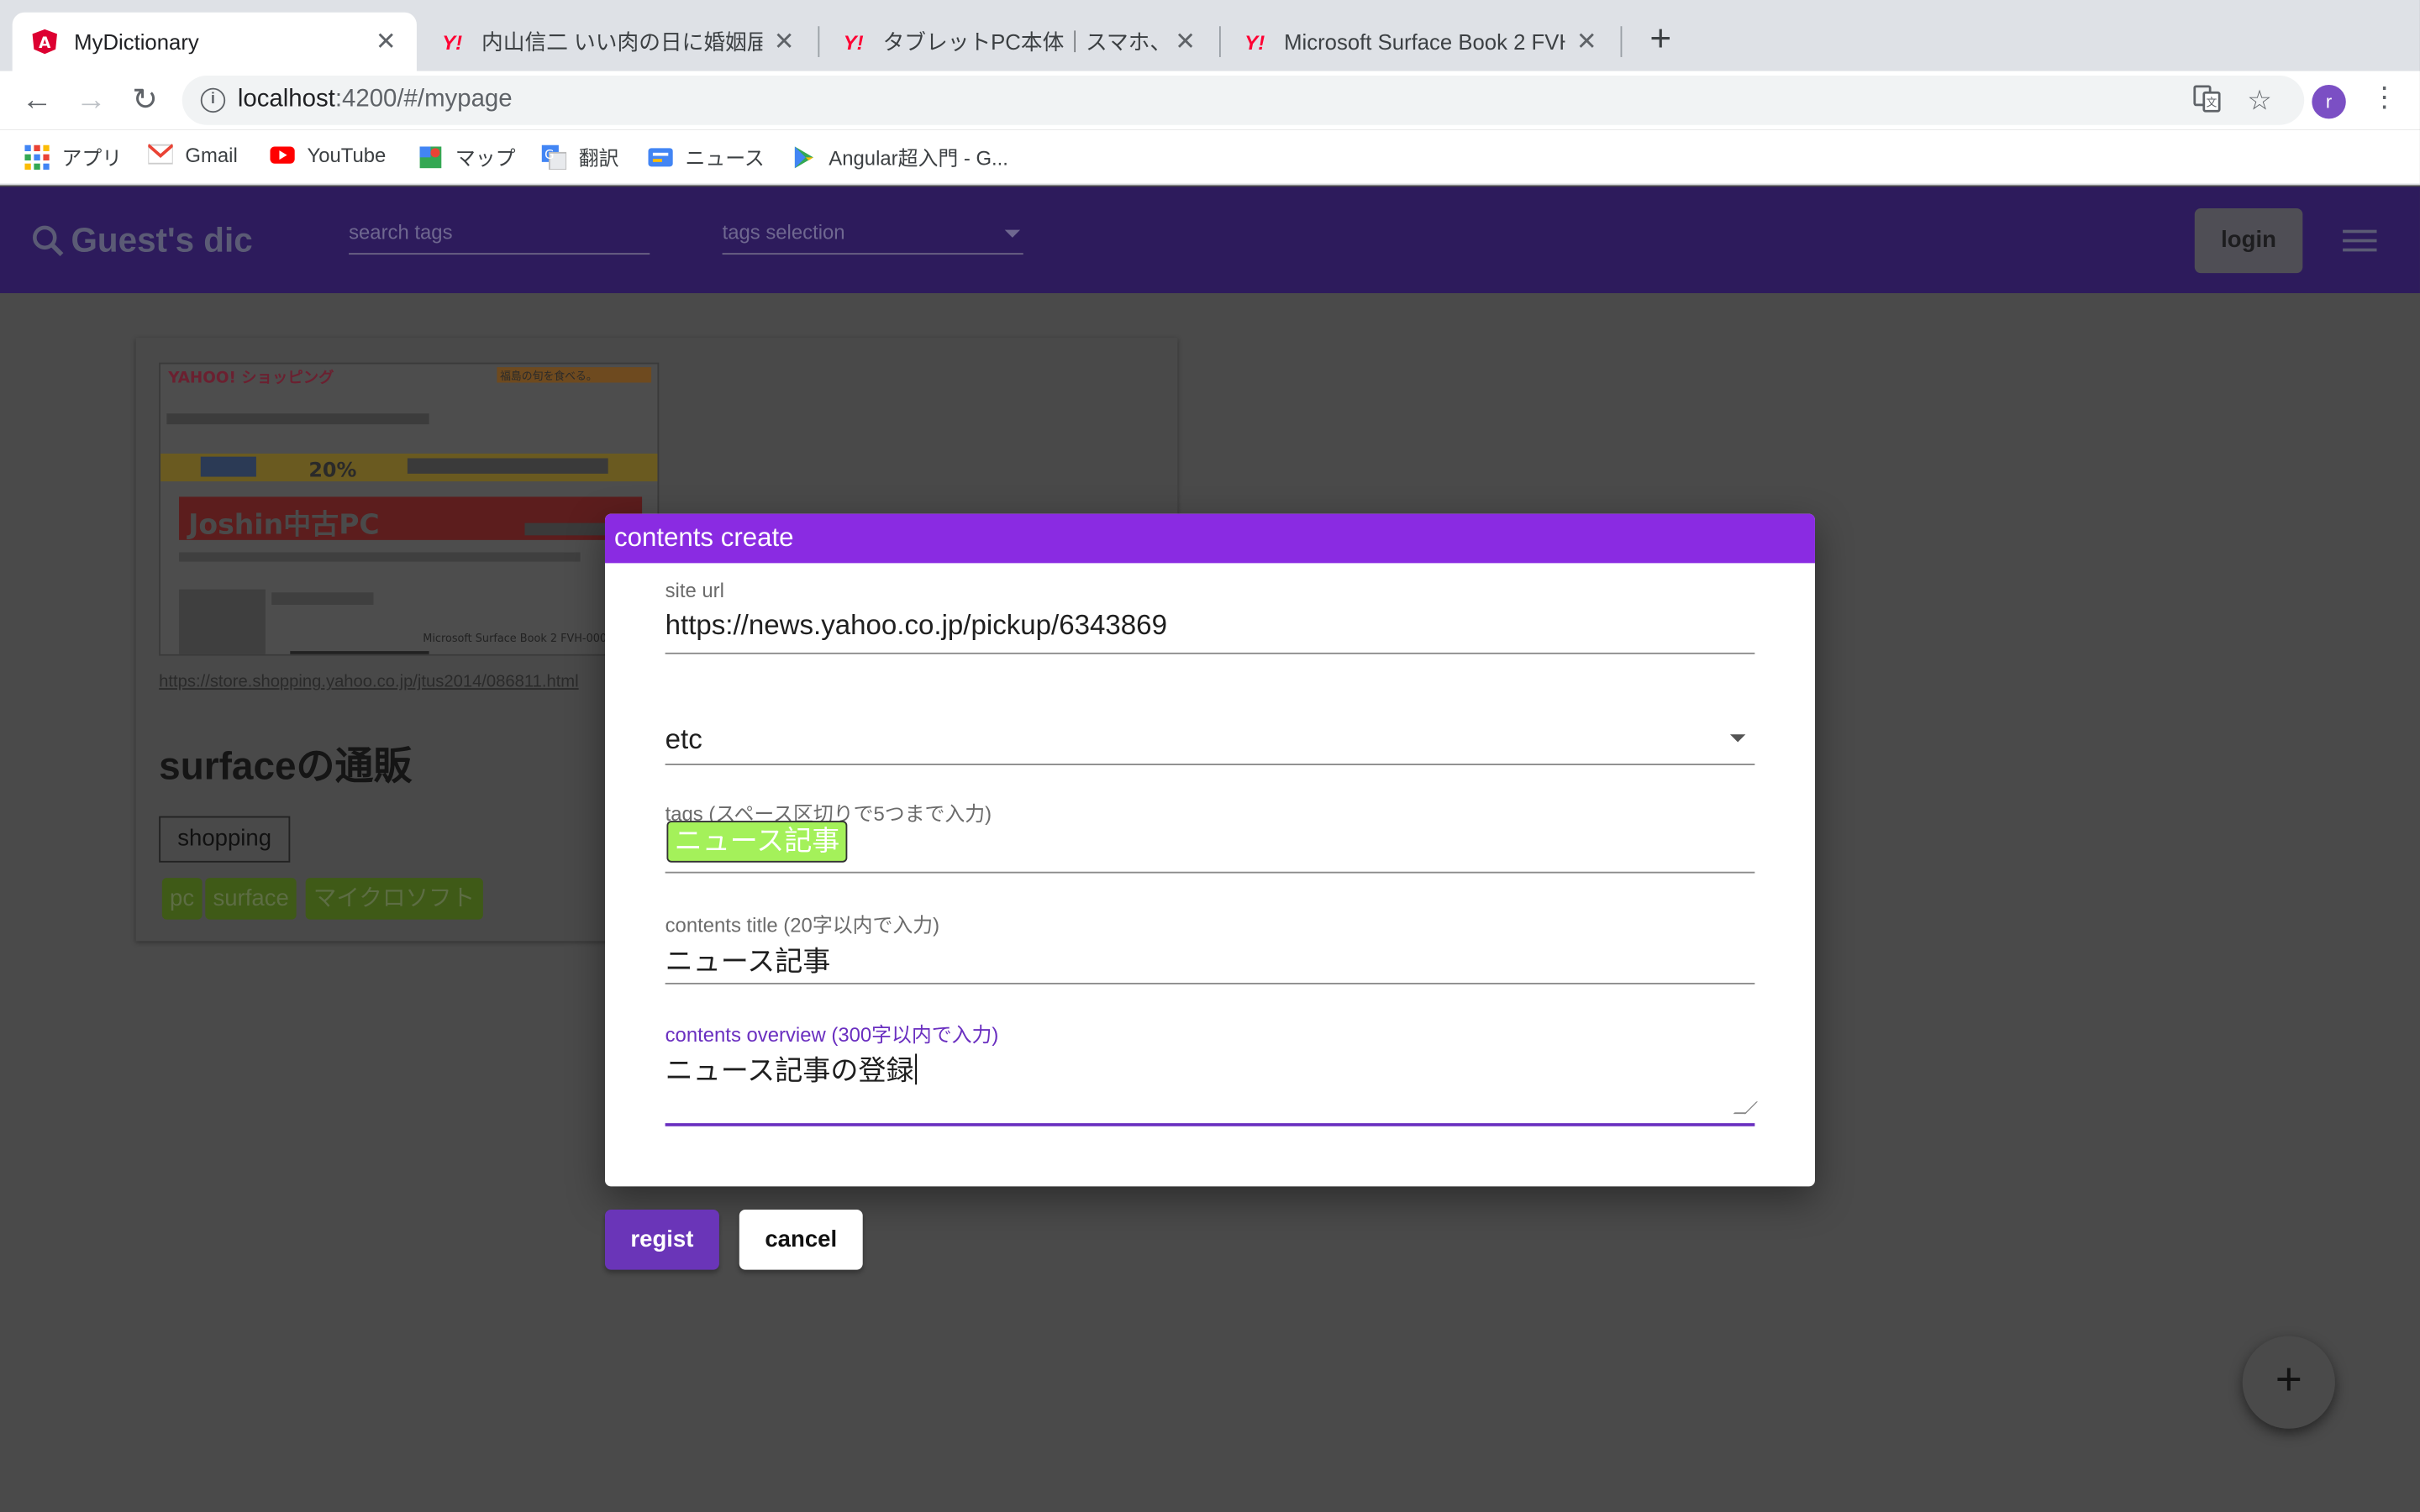 Image resolution: width=2420 pixels, height=1512 pixels. Describe the element at coordinates (549, 154) in the screenshot. I see `svg-text: G` at that location.